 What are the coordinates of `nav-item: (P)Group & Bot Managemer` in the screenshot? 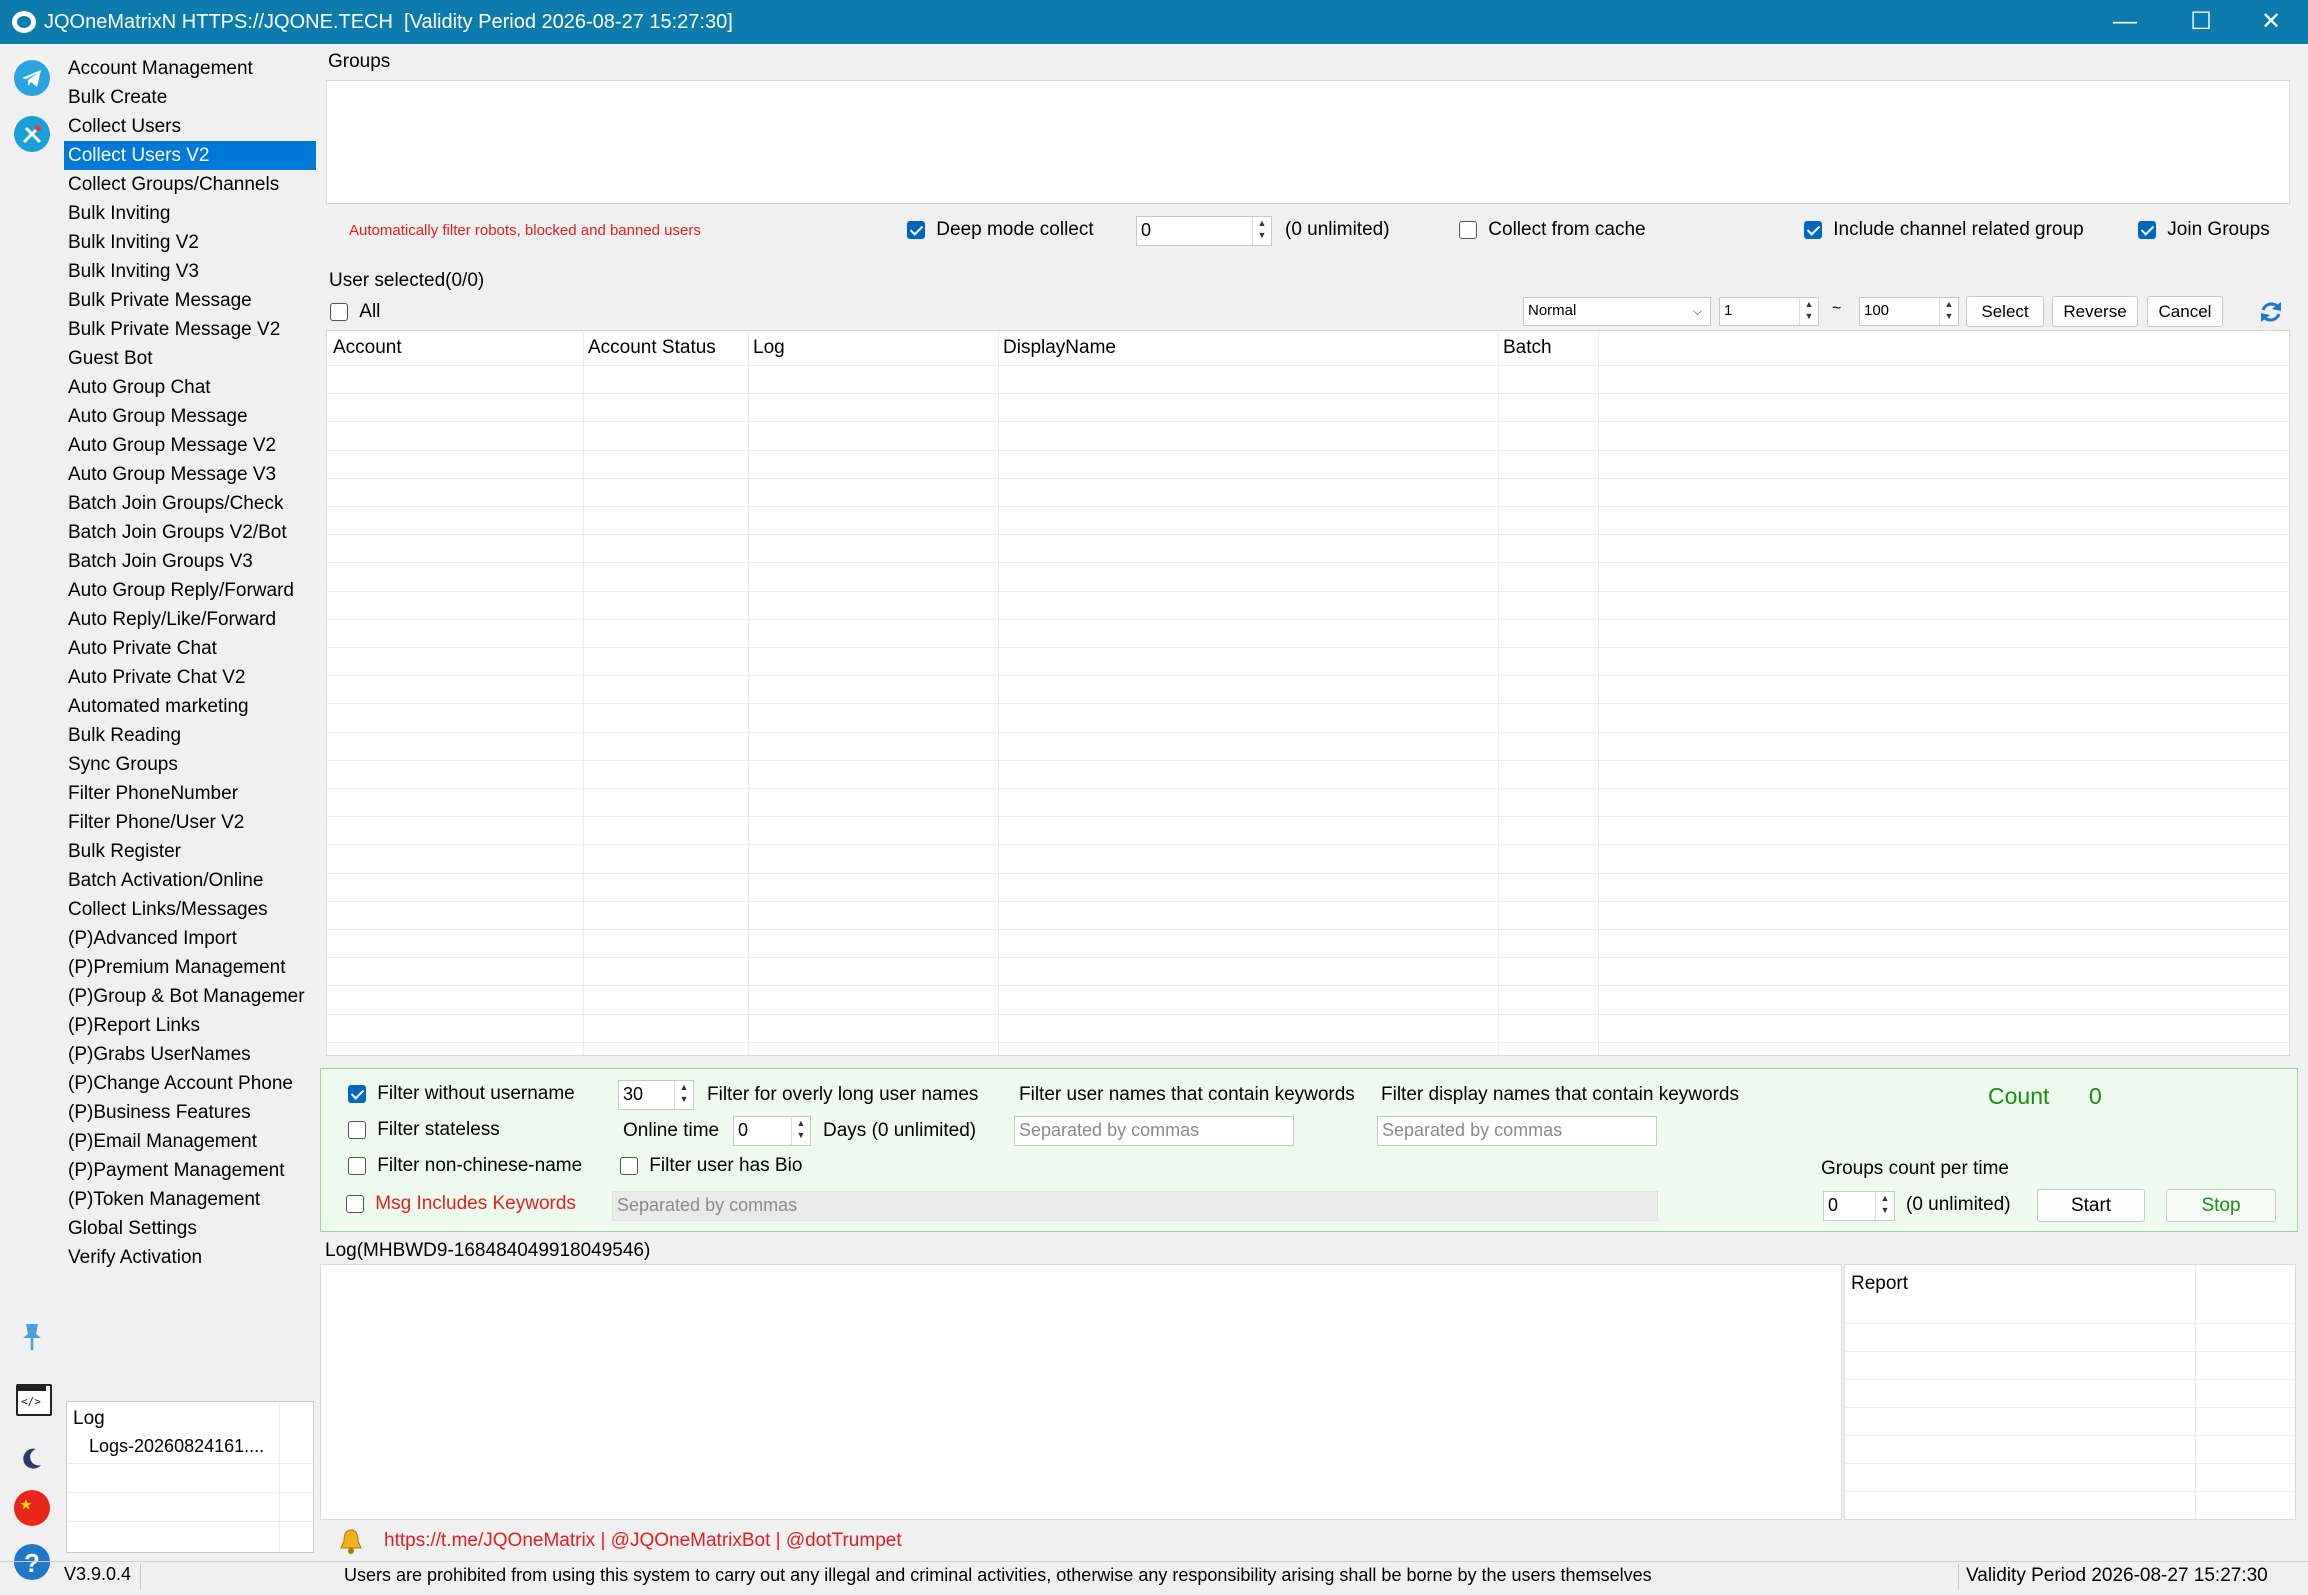 It's located at (190, 996).